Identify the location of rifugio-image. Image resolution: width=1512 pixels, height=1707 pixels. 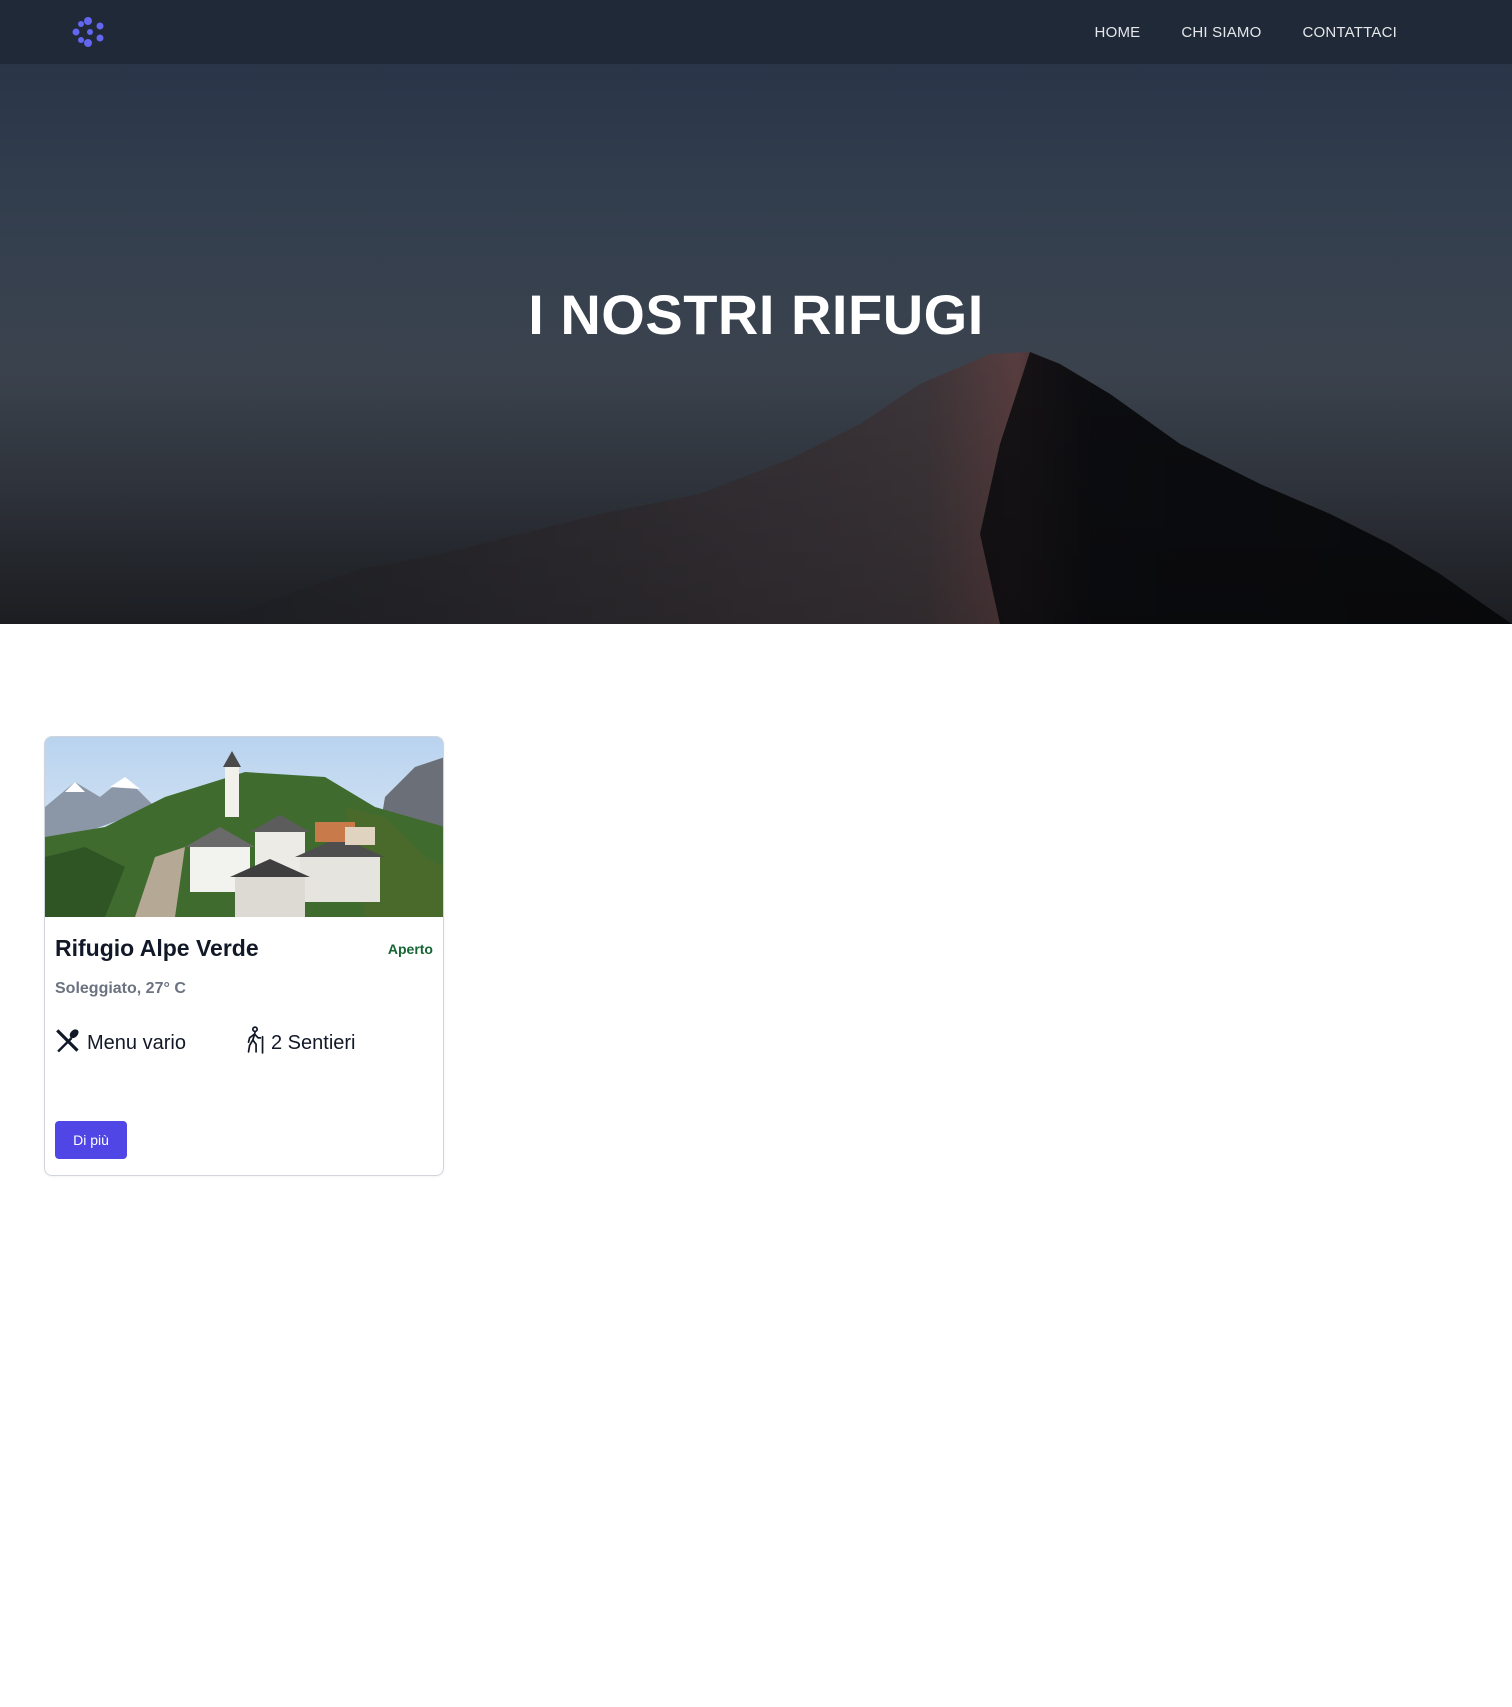
(244, 827).